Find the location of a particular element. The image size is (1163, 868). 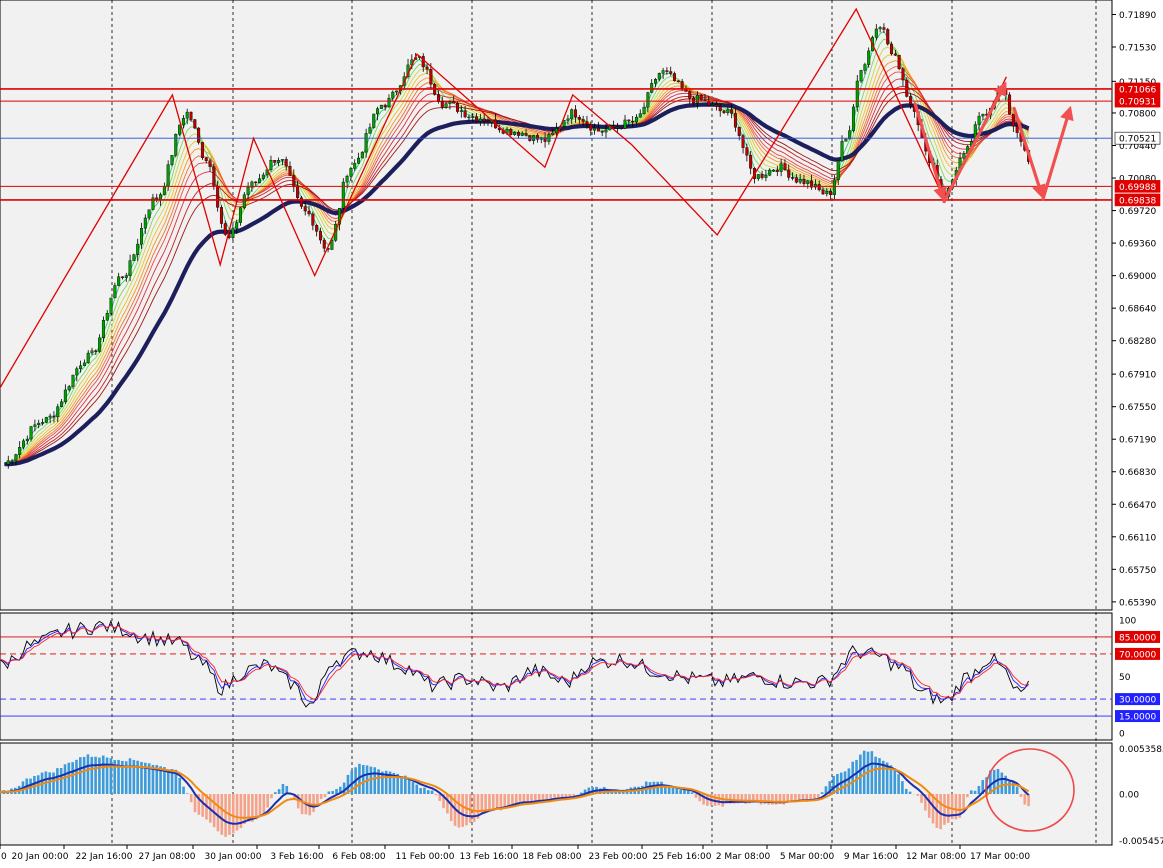

macd-tick-label: 0.0053585 is located at coordinates (1141, 750).